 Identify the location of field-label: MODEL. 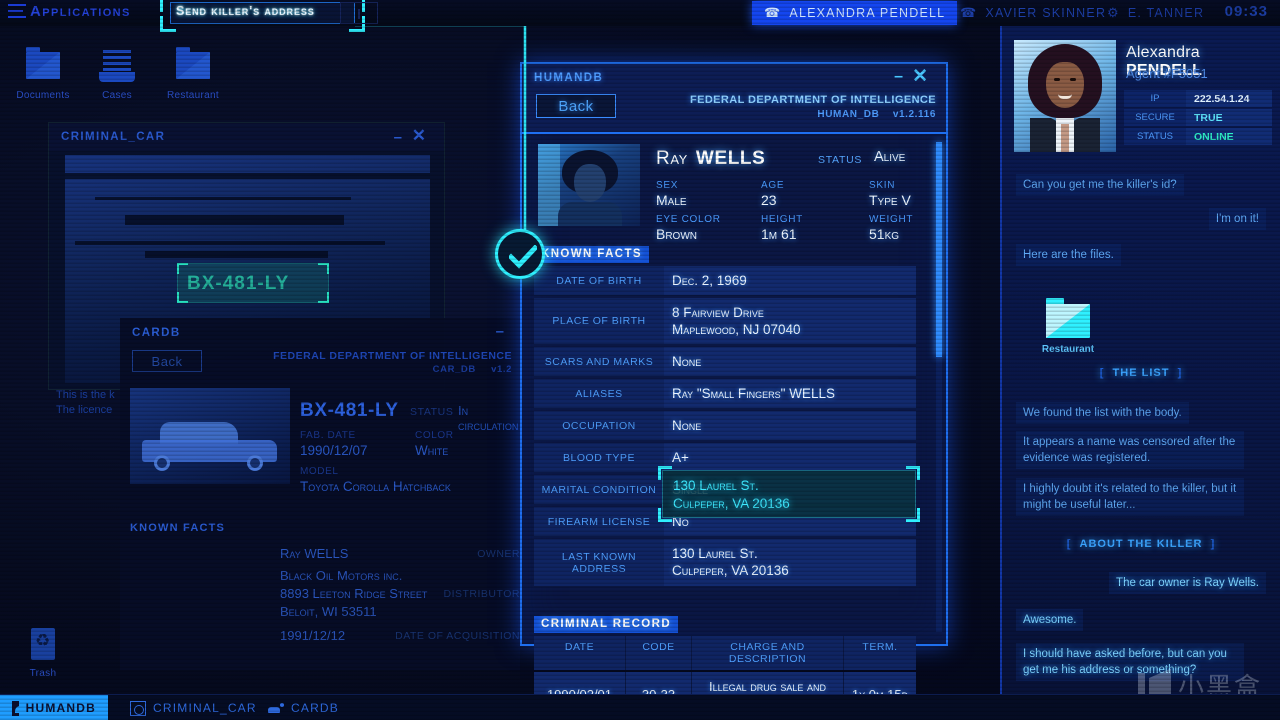
(319, 471).